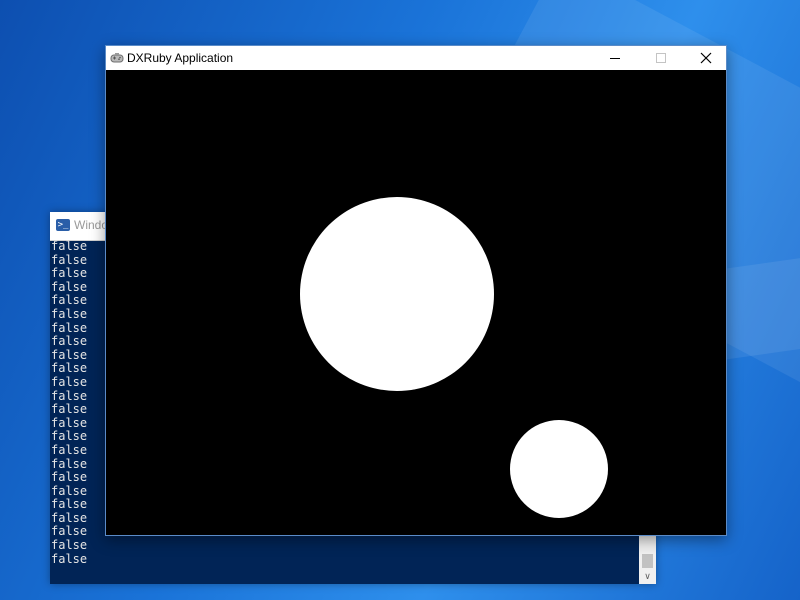 This screenshot has width=800, height=600. What do you see at coordinates (397, 294) in the screenshot?
I see `large-circle` at bounding box center [397, 294].